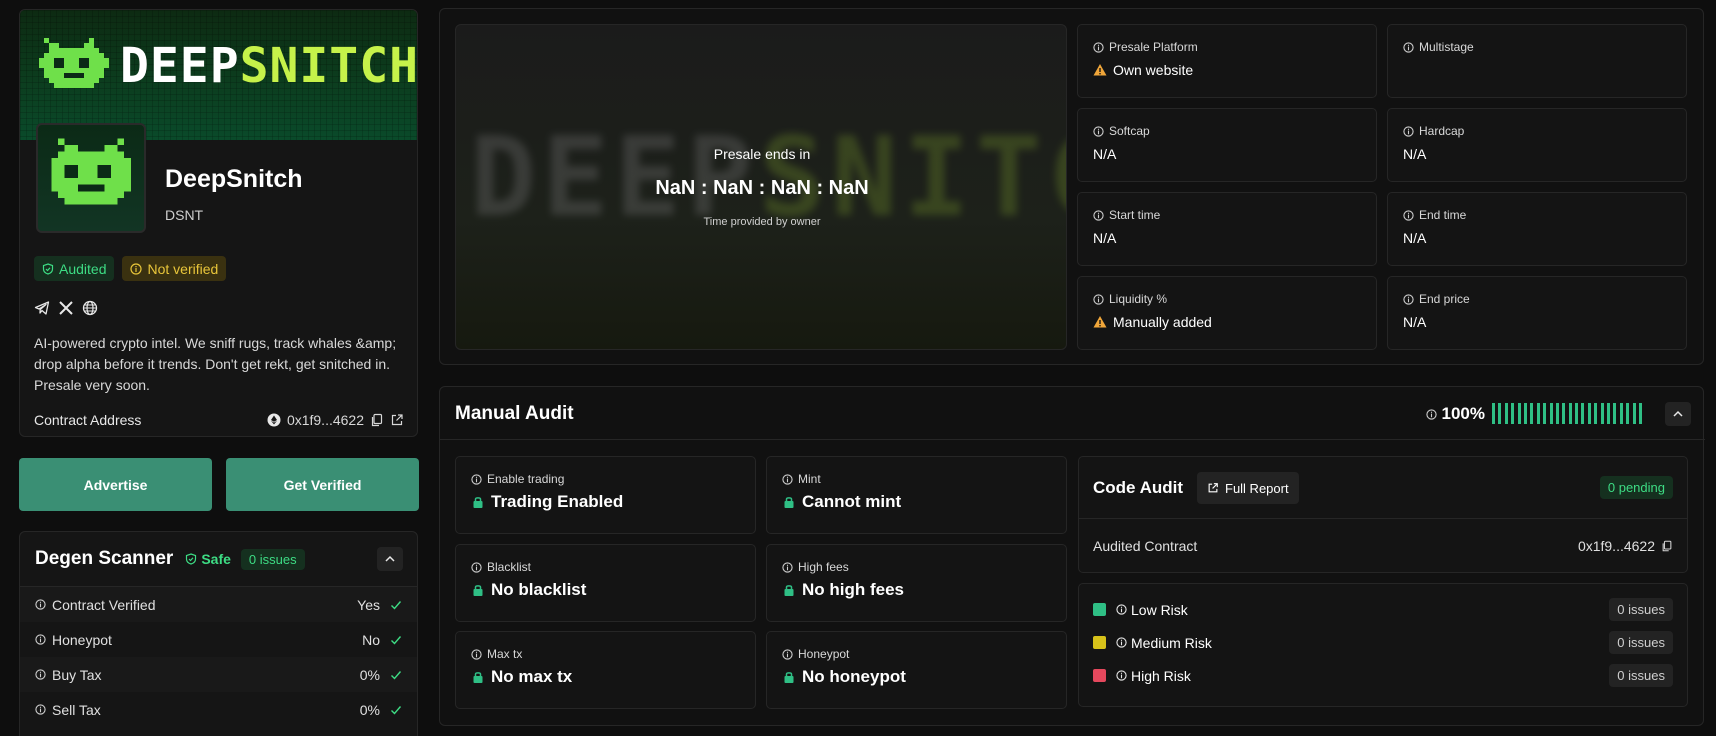 Image resolution: width=1716 pixels, height=736 pixels. I want to click on chevron-up-icon, so click(1678, 413).